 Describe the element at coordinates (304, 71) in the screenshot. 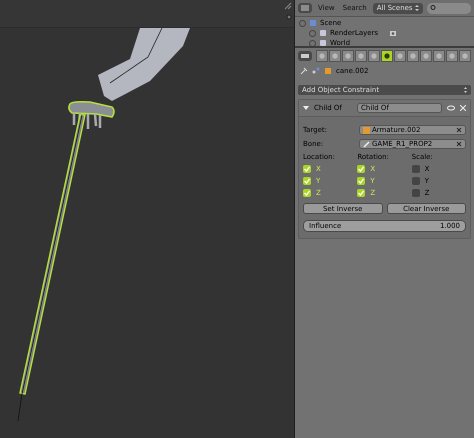

I see `pin-icon` at that location.